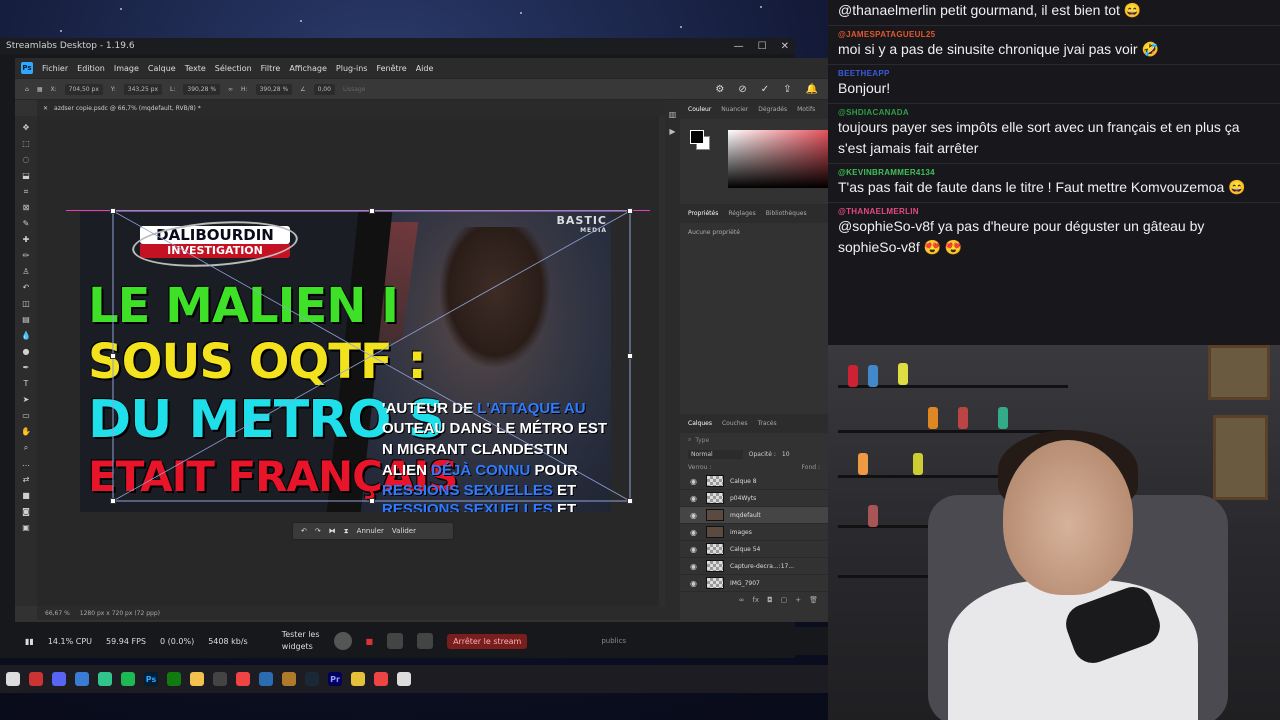 This screenshot has width=1280, height=720. What do you see at coordinates (735, 423) in the screenshot?
I see `tab-couches: Couches` at bounding box center [735, 423].